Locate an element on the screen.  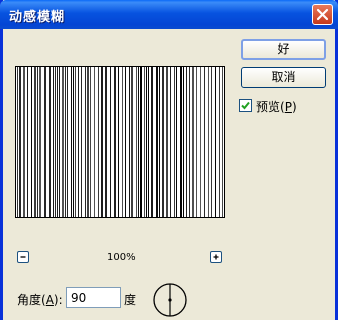
zoom-in-button is located at coordinates (216, 257).